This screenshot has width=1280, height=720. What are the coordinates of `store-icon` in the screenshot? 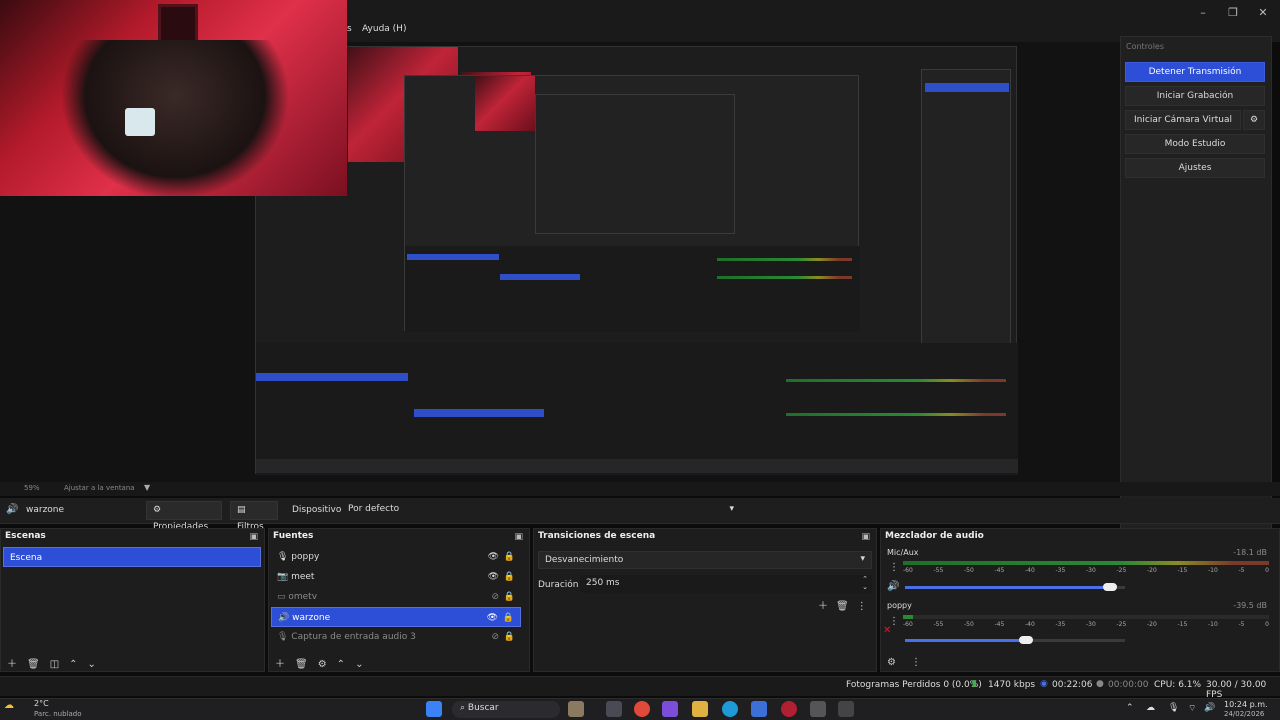 It's located at (759, 709).